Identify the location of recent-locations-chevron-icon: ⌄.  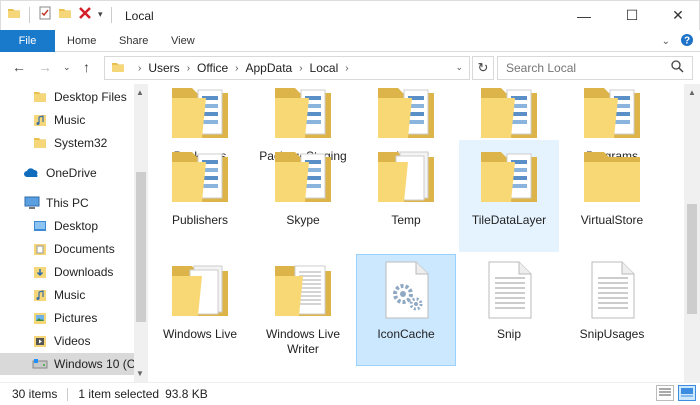
(67, 67).